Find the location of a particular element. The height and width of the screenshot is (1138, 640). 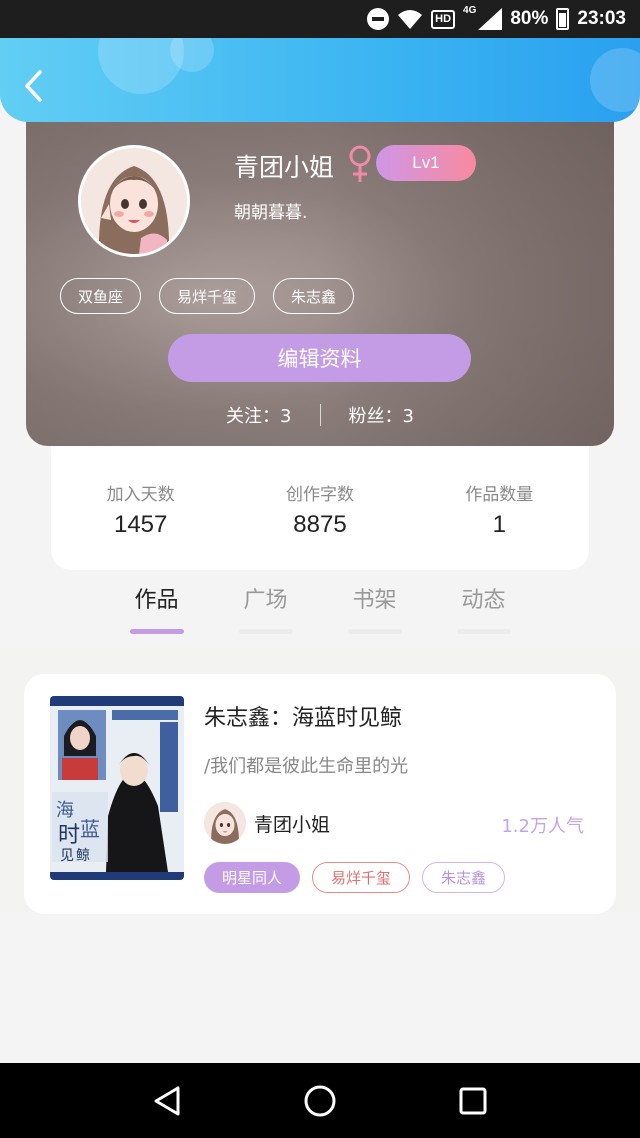

work-tag: 易烊千玺 is located at coordinates (361, 877).